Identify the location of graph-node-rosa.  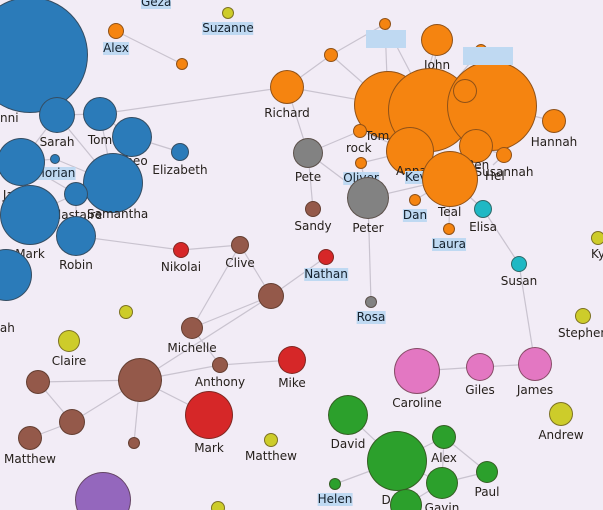
(371, 302).